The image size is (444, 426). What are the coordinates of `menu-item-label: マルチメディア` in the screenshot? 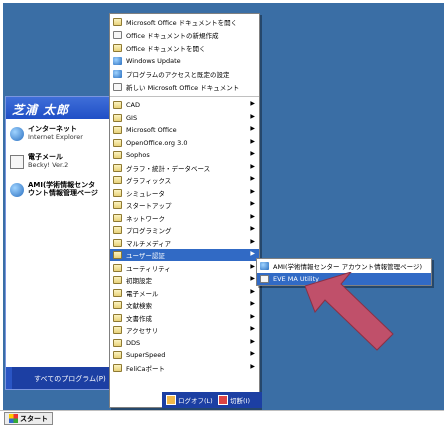 It's located at (149, 243).